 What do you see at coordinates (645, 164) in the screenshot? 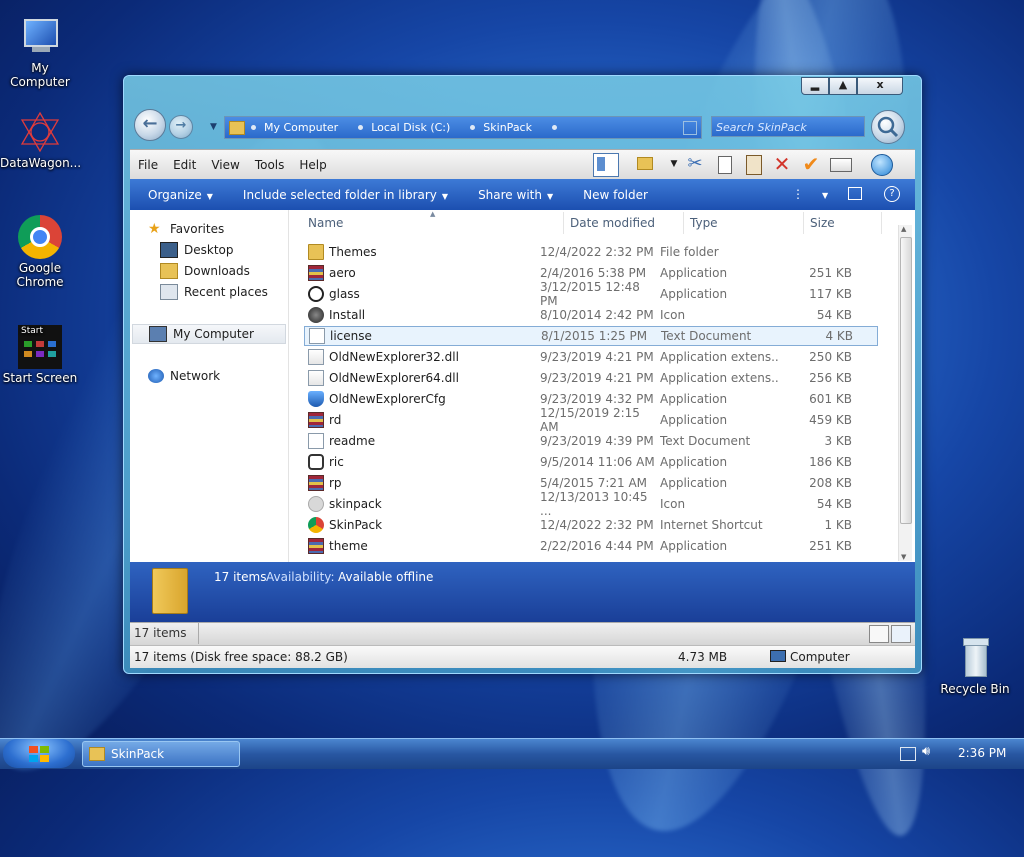
I see `folder-options-icon` at bounding box center [645, 164].